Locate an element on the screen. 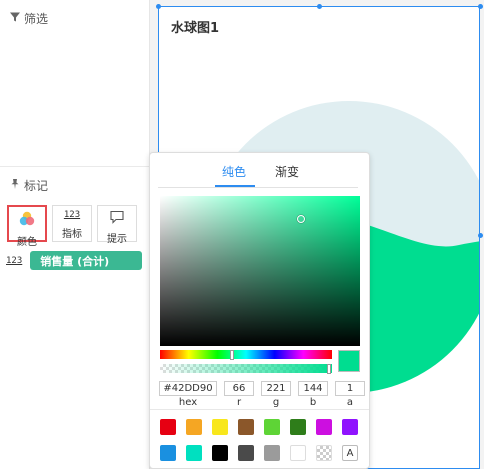 This screenshot has height=469, width=484. hex-input is located at coordinates (188, 388).